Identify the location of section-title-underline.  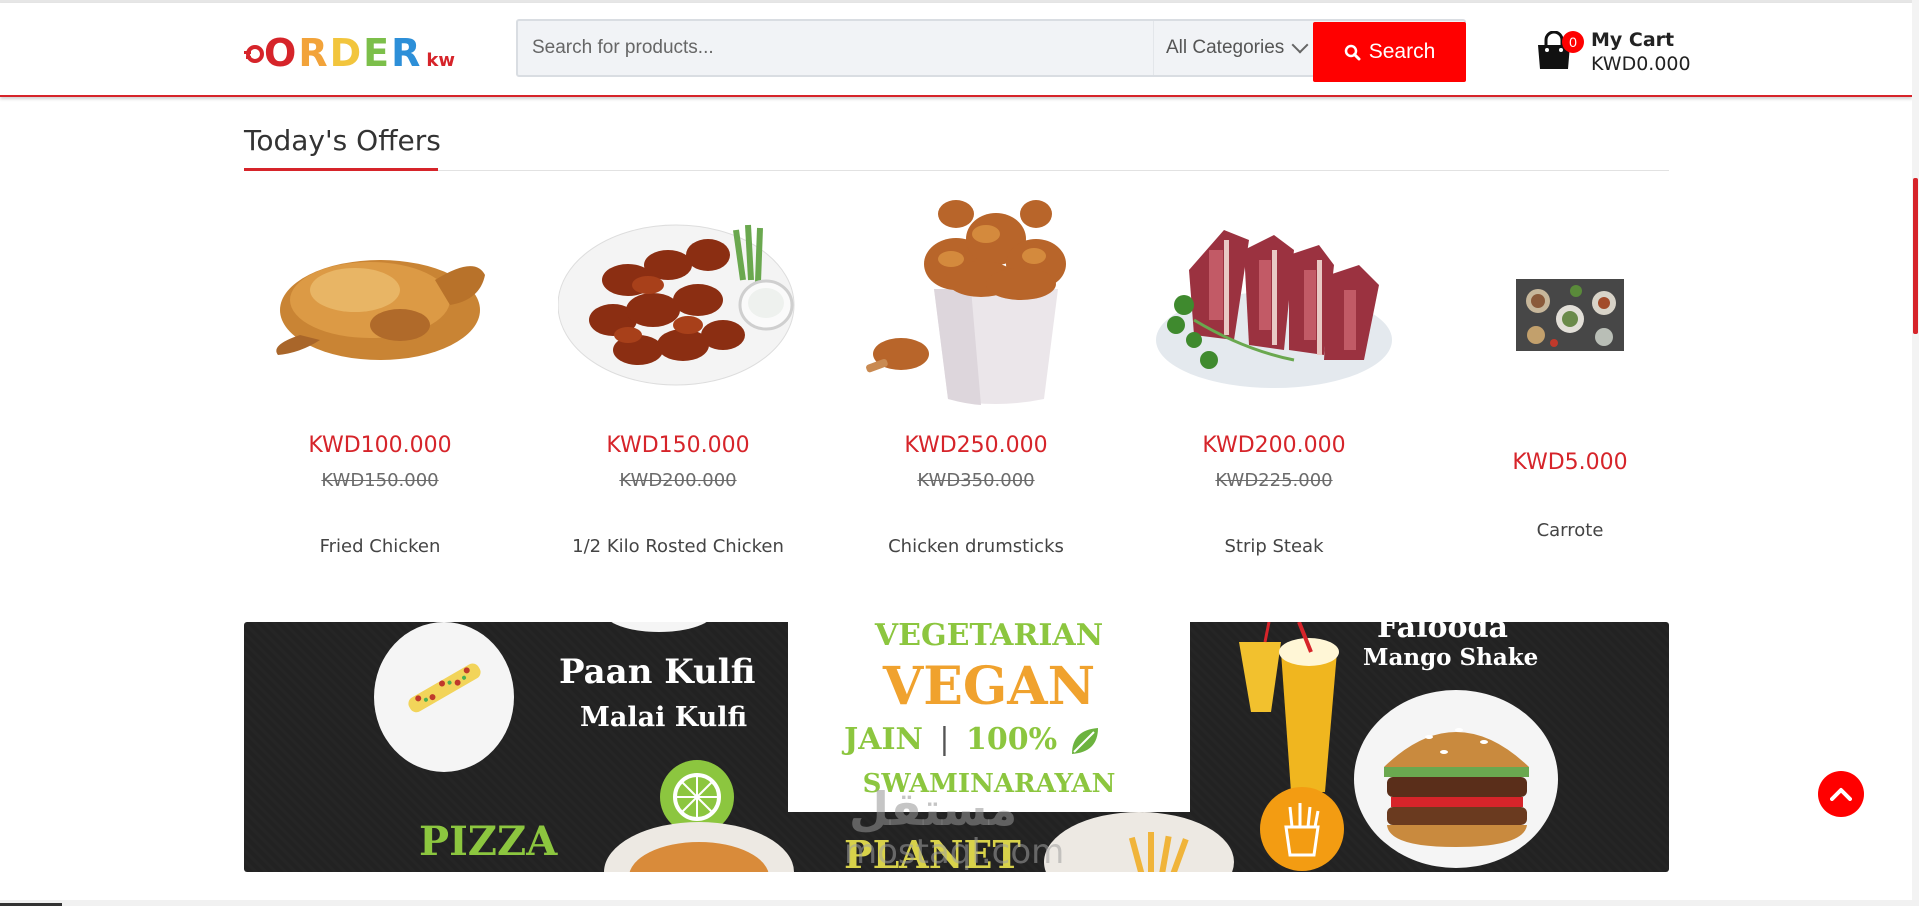
(341, 169).